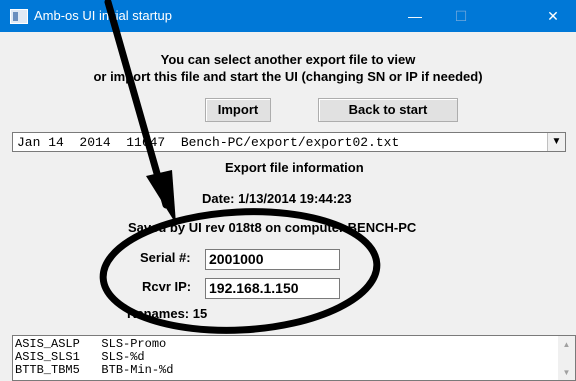 This screenshot has width=576, height=381. What do you see at coordinates (553, 16) in the screenshot?
I see `close-button: ✕` at bounding box center [553, 16].